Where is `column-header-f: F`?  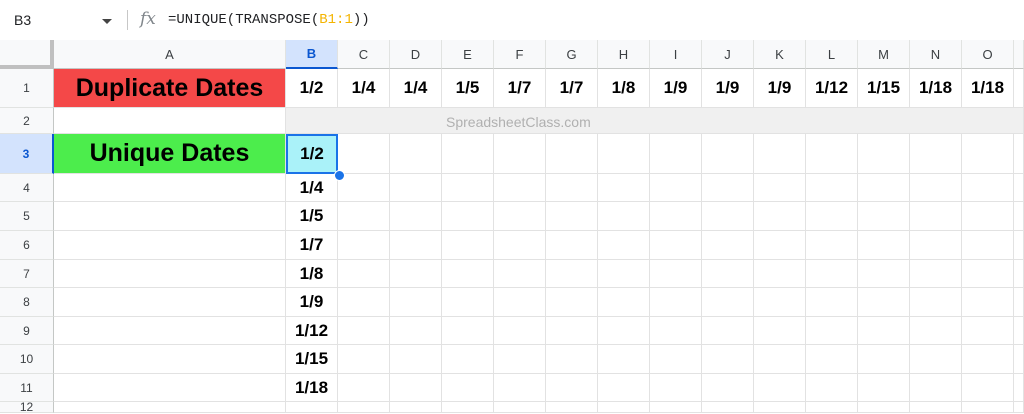
column-header-f: F is located at coordinates (520, 54).